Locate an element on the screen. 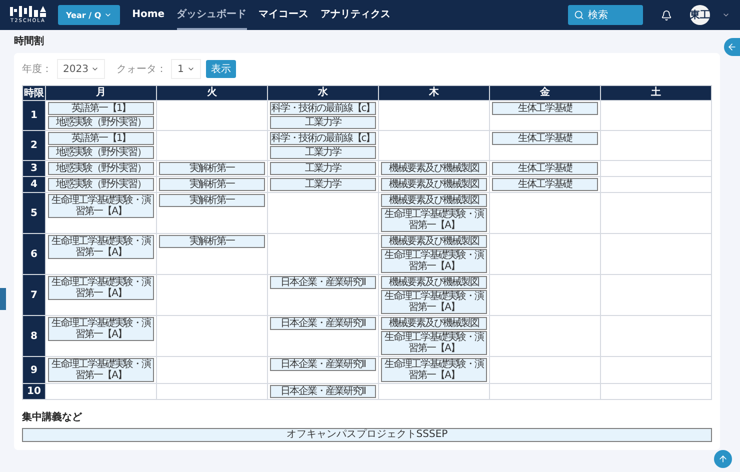 This screenshot has width=740, height=472. period-number: 8 is located at coordinates (34, 336).